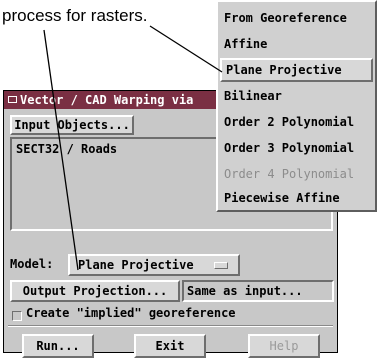  Describe the element at coordinates (284, 346) in the screenshot. I see `help-button: Help` at that location.